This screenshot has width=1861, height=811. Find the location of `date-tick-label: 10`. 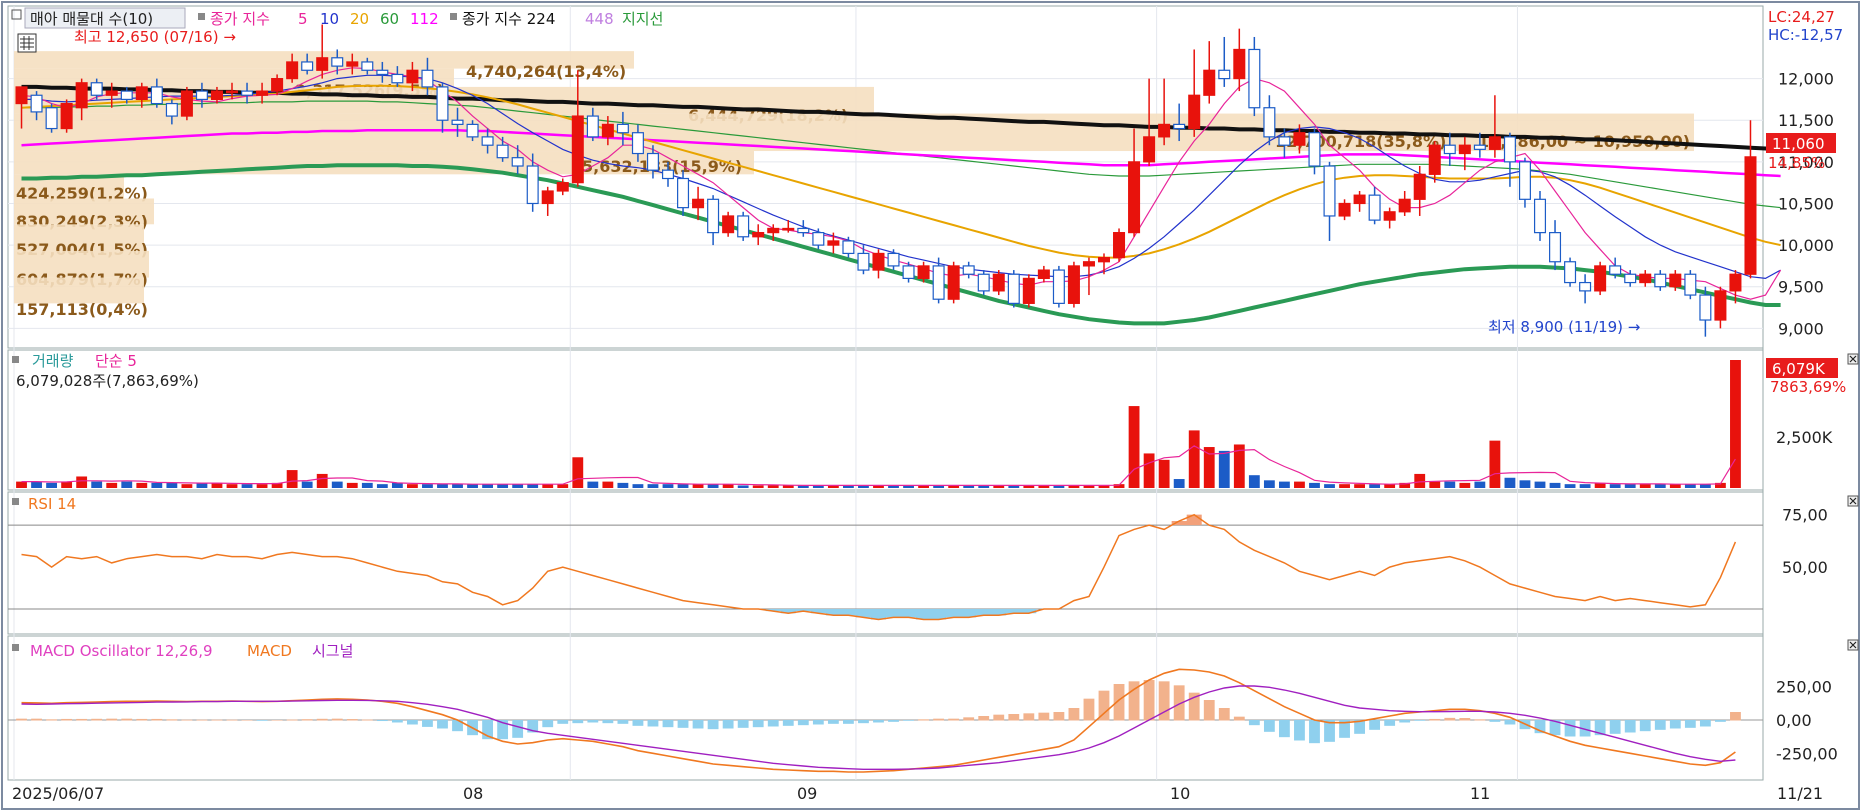

date-tick-label: 10 is located at coordinates (1180, 793).